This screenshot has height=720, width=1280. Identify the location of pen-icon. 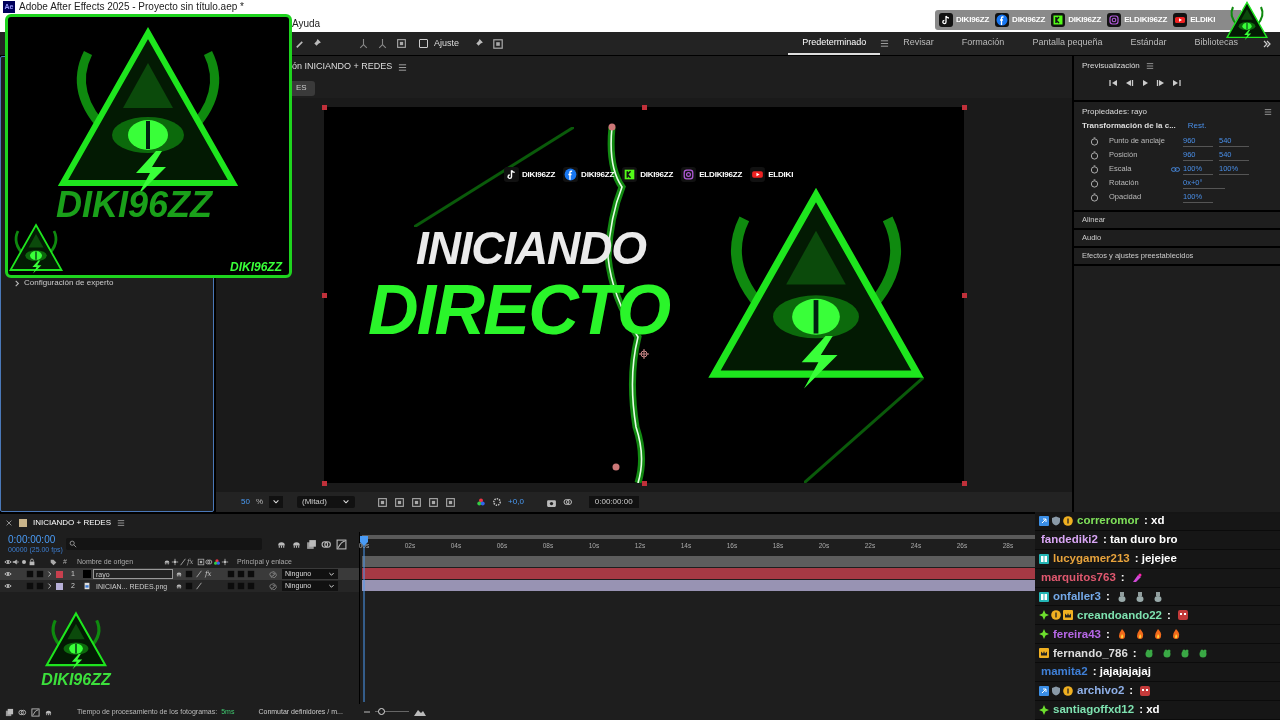
(299, 43).